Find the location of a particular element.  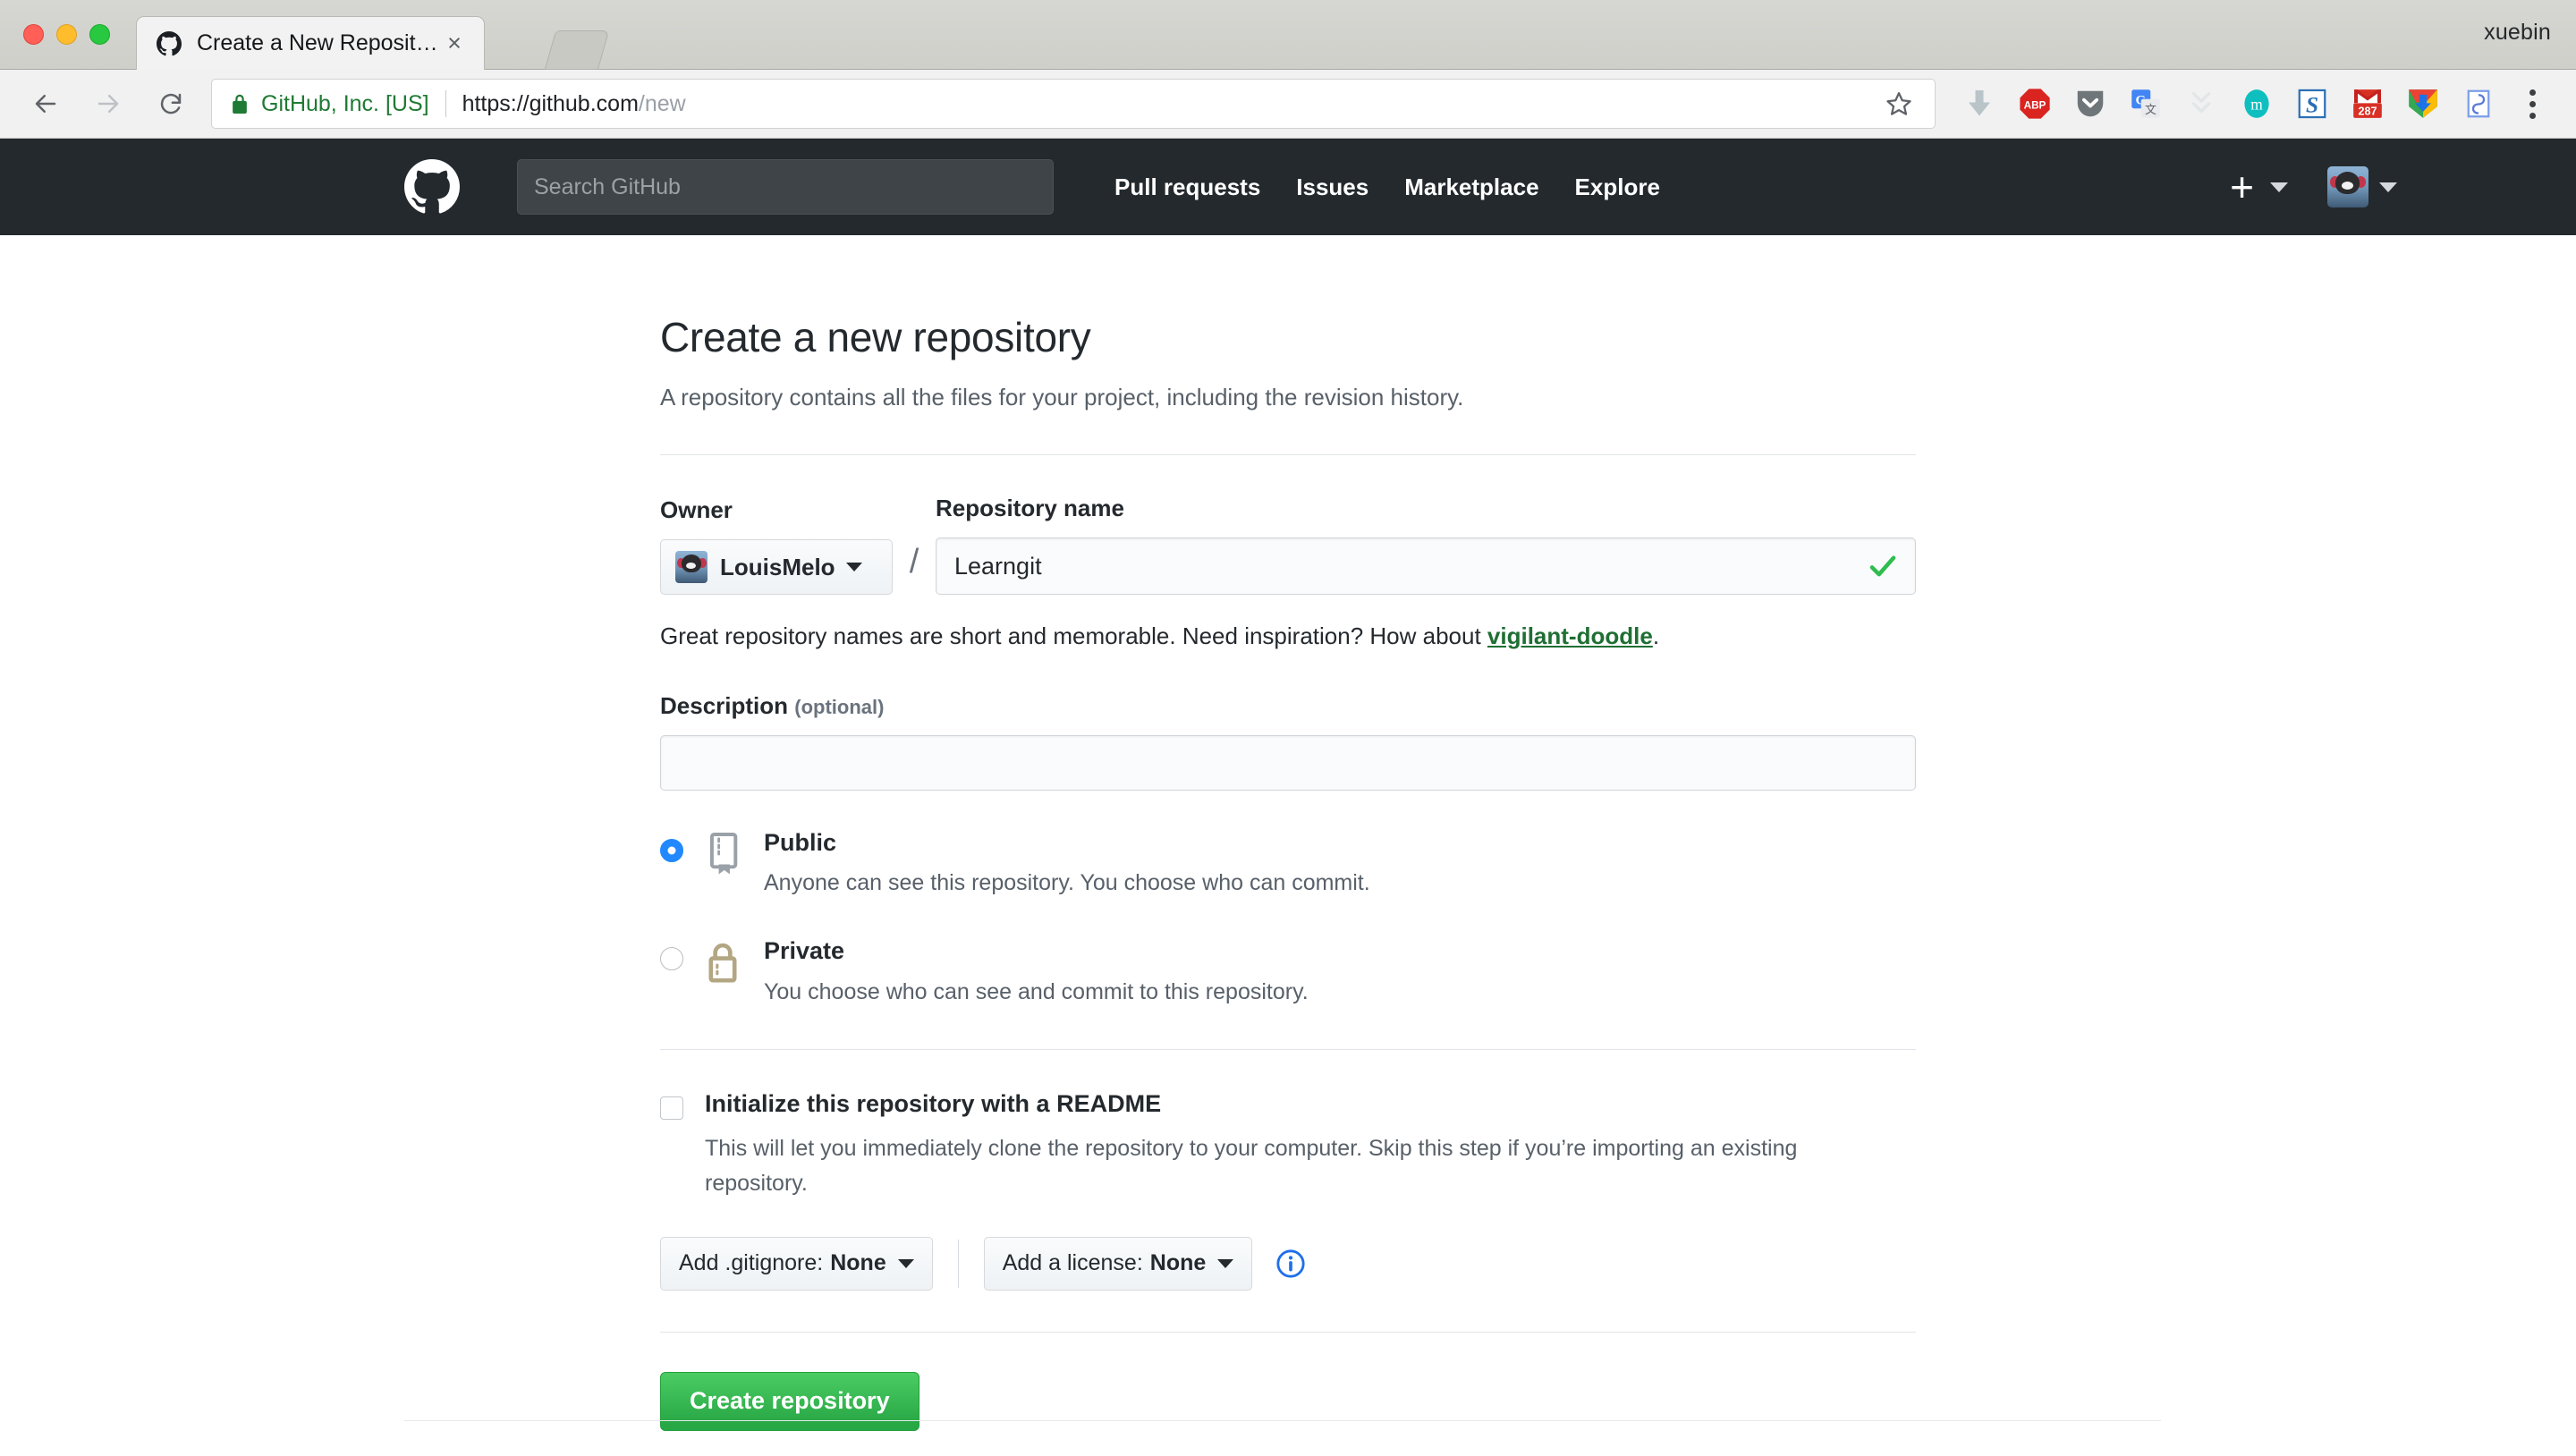

description-label: Description (optional) is located at coordinates (1288, 706).